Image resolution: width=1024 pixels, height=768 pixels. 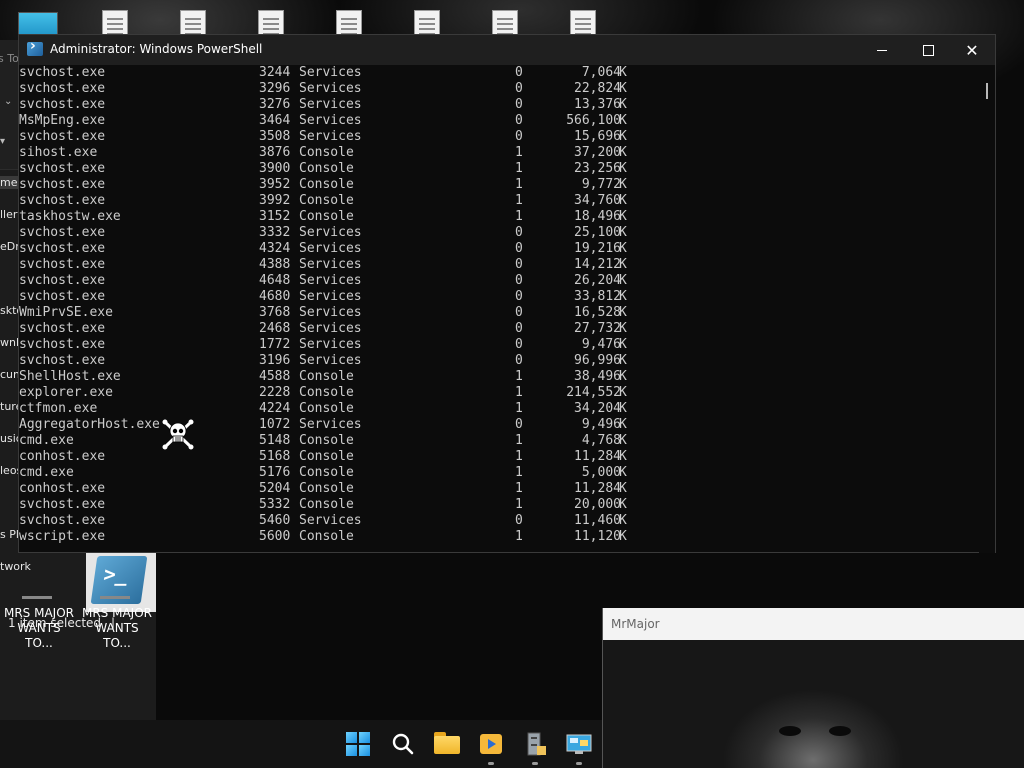 What do you see at coordinates (10, 246) in the screenshot?
I see `nav-item-onedrive: eDr` at bounding box center [10, 246].